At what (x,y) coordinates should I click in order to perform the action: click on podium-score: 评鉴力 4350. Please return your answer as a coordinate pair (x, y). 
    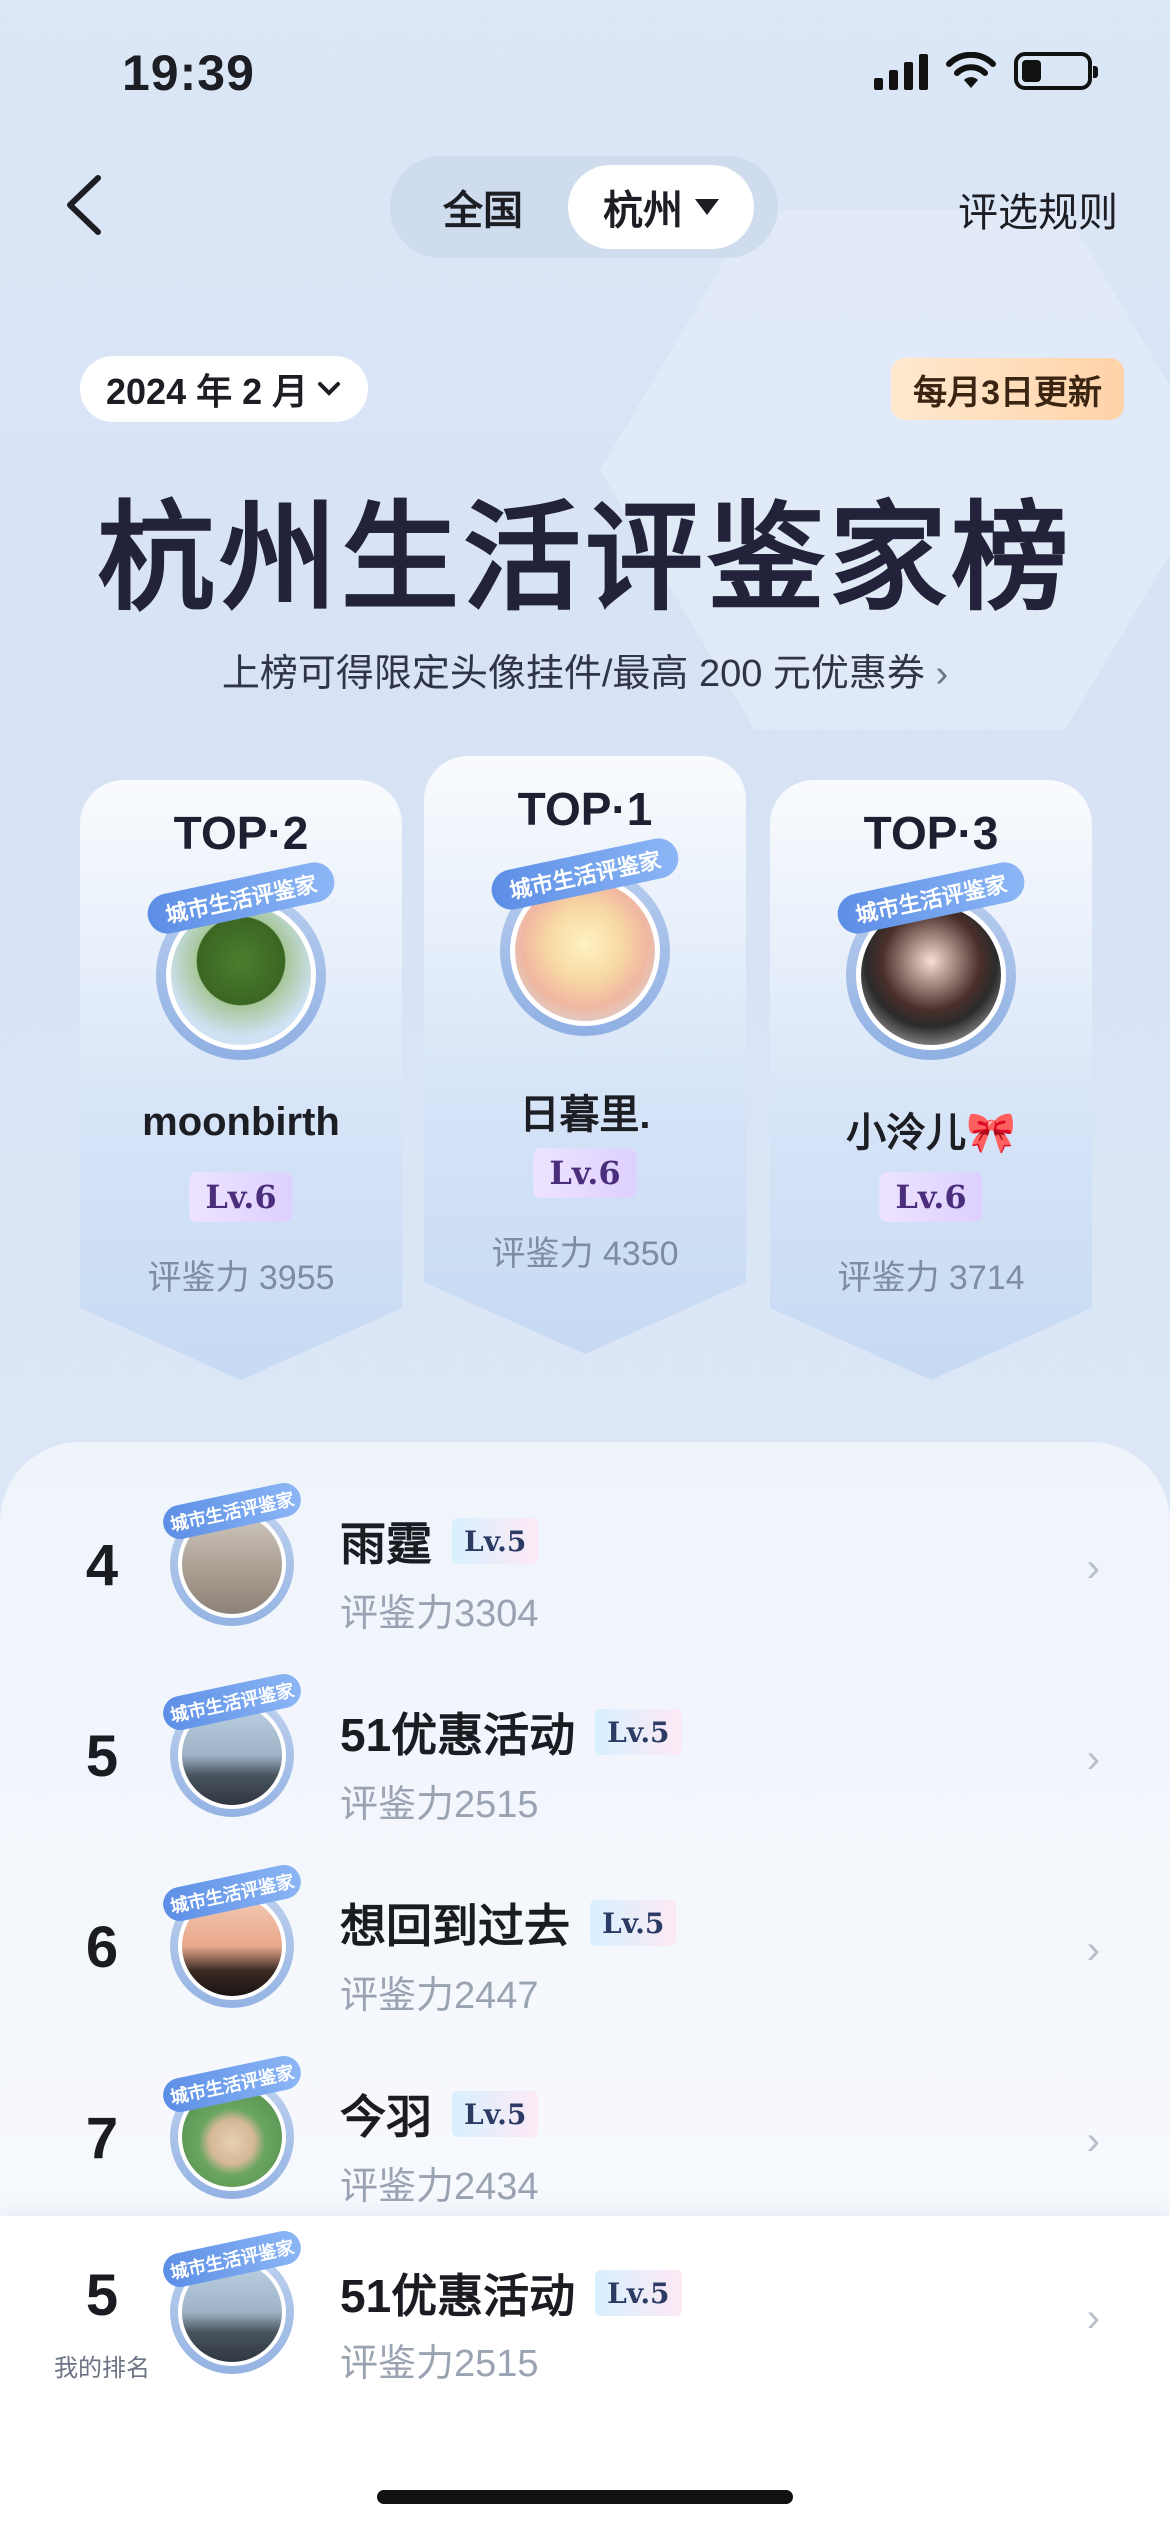
    Looking at the image, I should click on (585, 1254).